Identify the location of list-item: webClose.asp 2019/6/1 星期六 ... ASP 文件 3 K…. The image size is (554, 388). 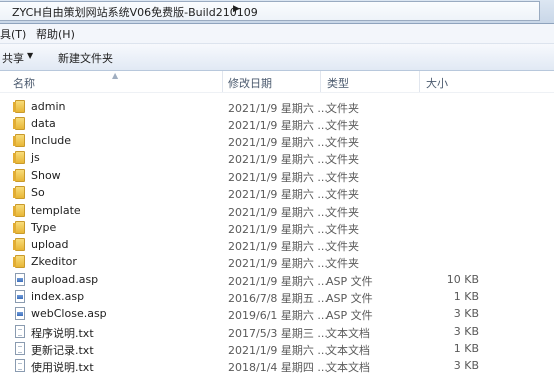
(277, 313).